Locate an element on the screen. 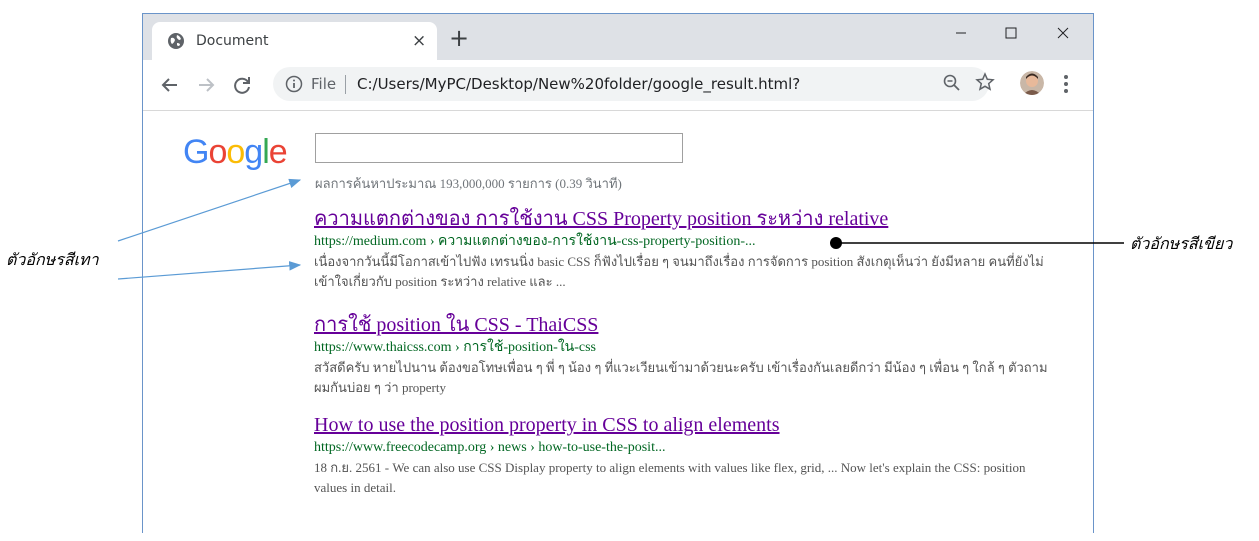  tab-title: Document is located at coordinates (232, 41).